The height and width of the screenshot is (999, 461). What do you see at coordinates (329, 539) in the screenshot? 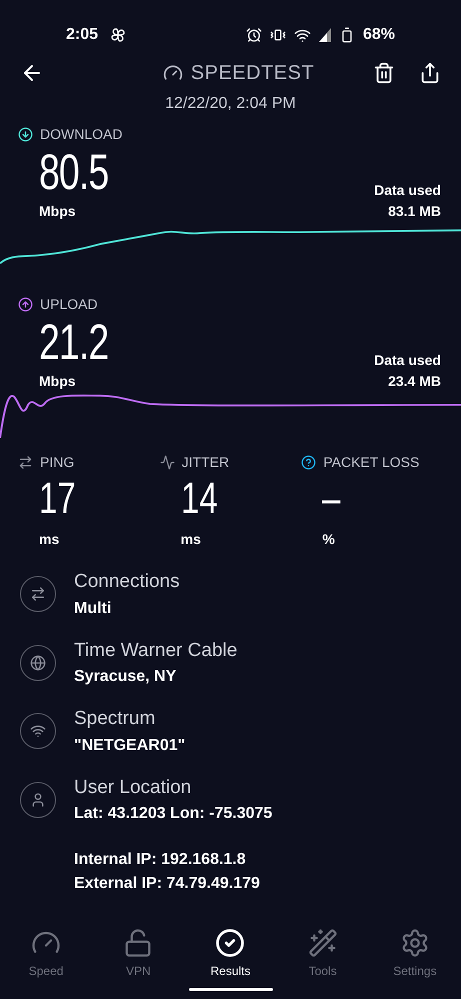
I see `stat-unit: %` at bounding box center [329, 539].